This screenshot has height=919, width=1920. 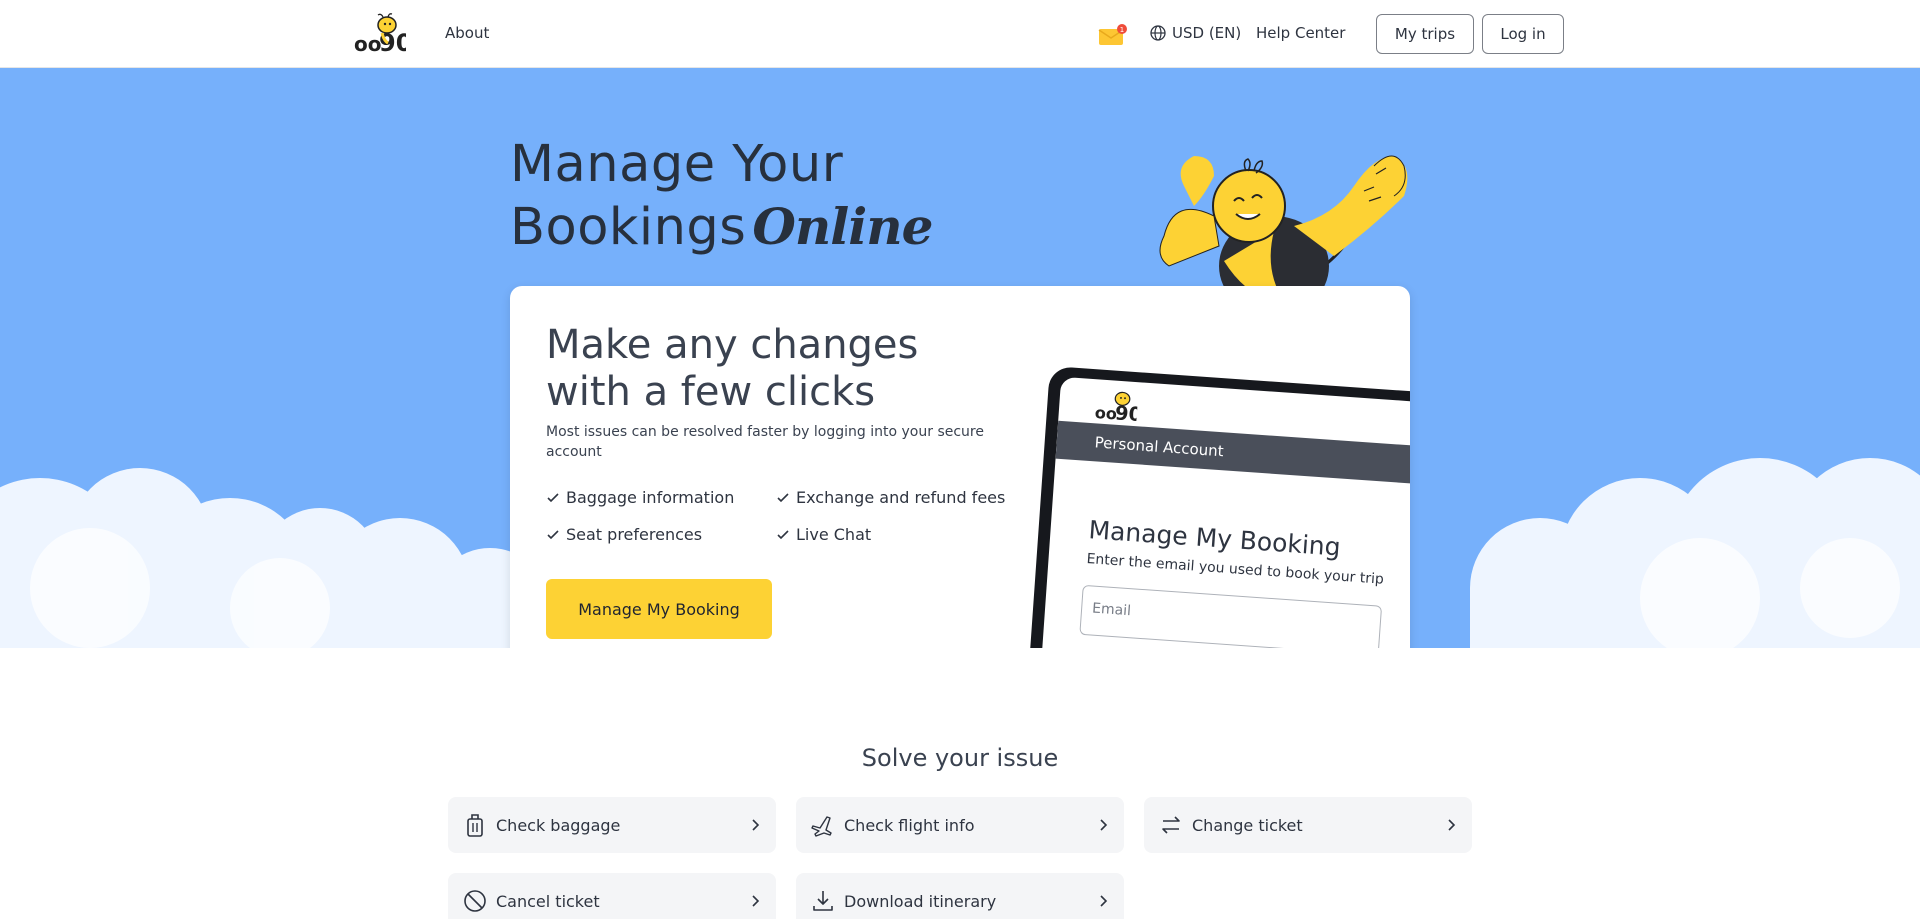 What do you see at coordinates (628, 227) in the screenshot?
I see `hero-title-line2: Bookings` at bounding box center [628, 227].